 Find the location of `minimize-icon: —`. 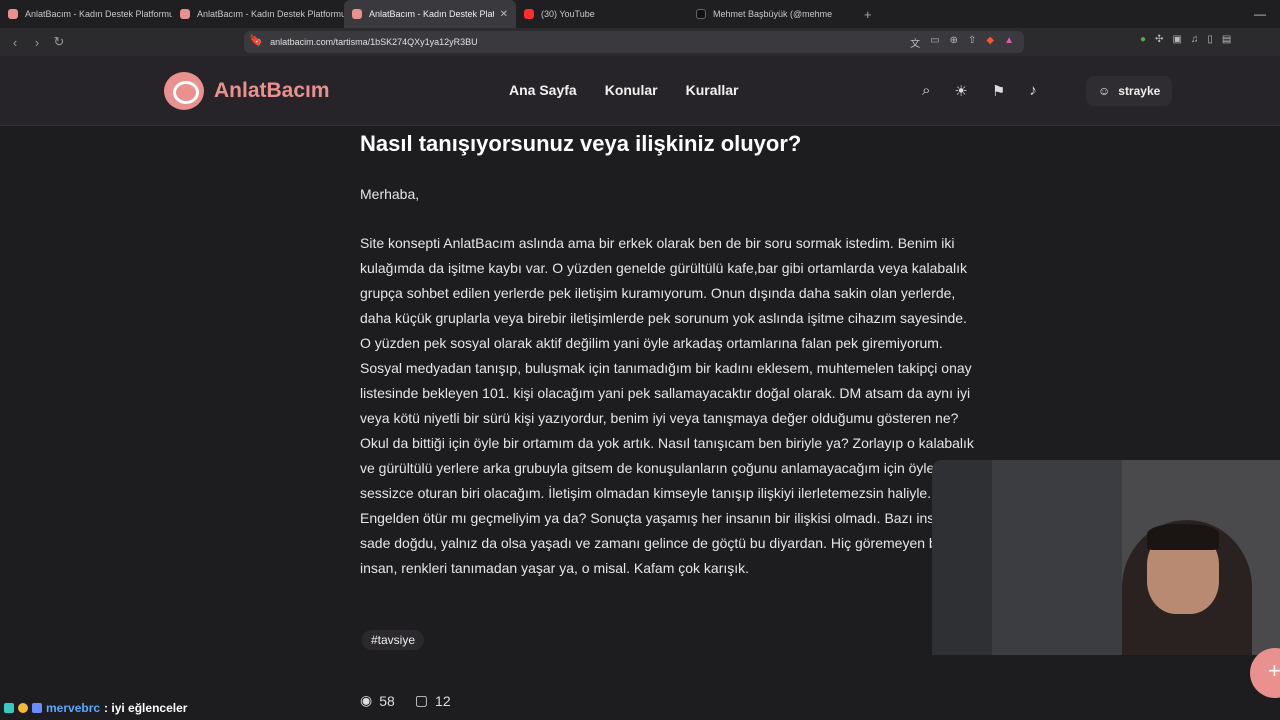

minimize-icon: — is located at coordinates (1260, 14).